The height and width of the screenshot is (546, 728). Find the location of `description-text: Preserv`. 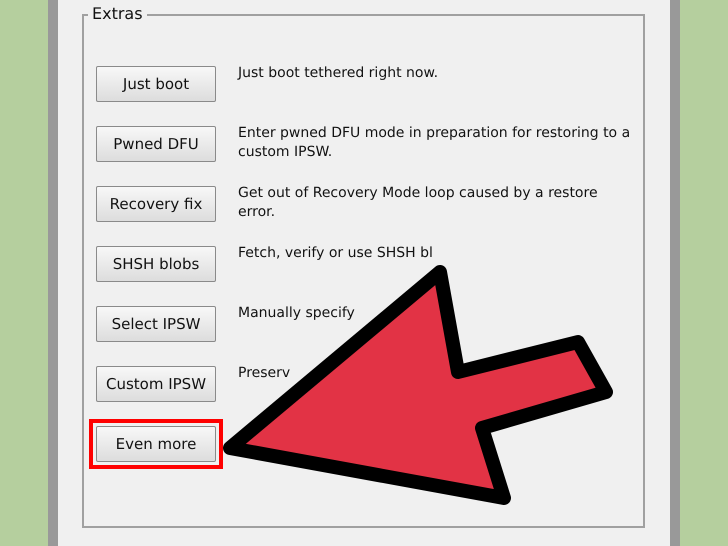

description-text: Preserv is located at coordinates (265, 373).